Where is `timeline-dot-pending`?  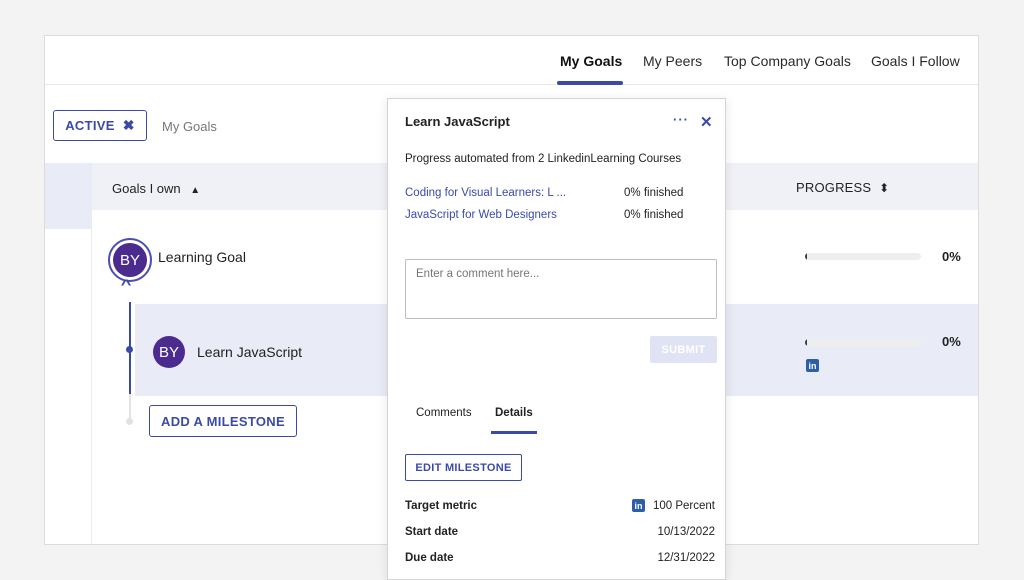 timeline-dot-pending is located at coordinates (129, 421).